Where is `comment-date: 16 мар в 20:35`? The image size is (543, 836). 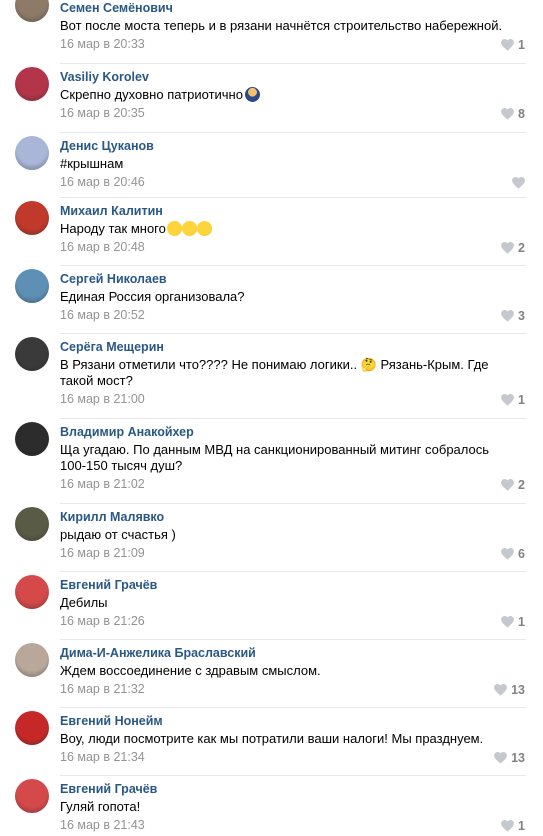 comment-date: 16 мар в 20:35 is located at coordinates (102, 113).